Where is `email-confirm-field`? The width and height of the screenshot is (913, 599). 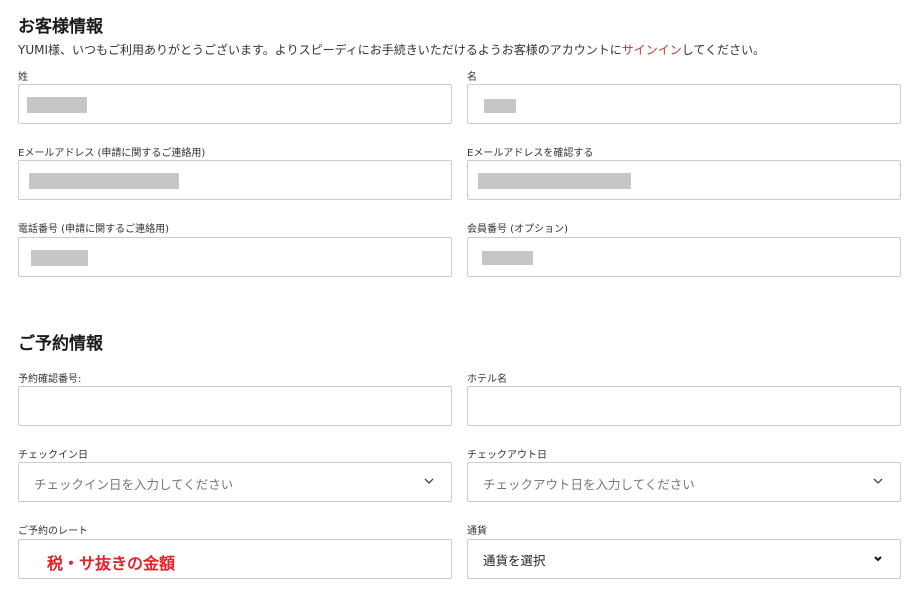 email-confirm-field is located at coordinates (684, 180).